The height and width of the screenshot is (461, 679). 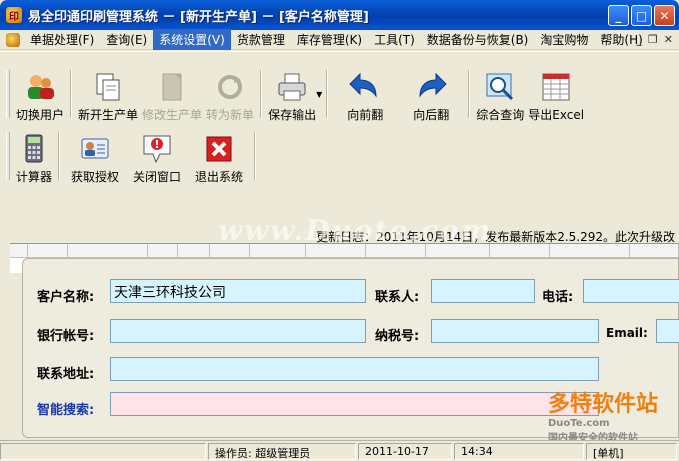 What do you see at coordinates (282, 451) in the screenshot?
I see `status-operator: 操作员: 超级管理员` at bounding box center [282, 451].